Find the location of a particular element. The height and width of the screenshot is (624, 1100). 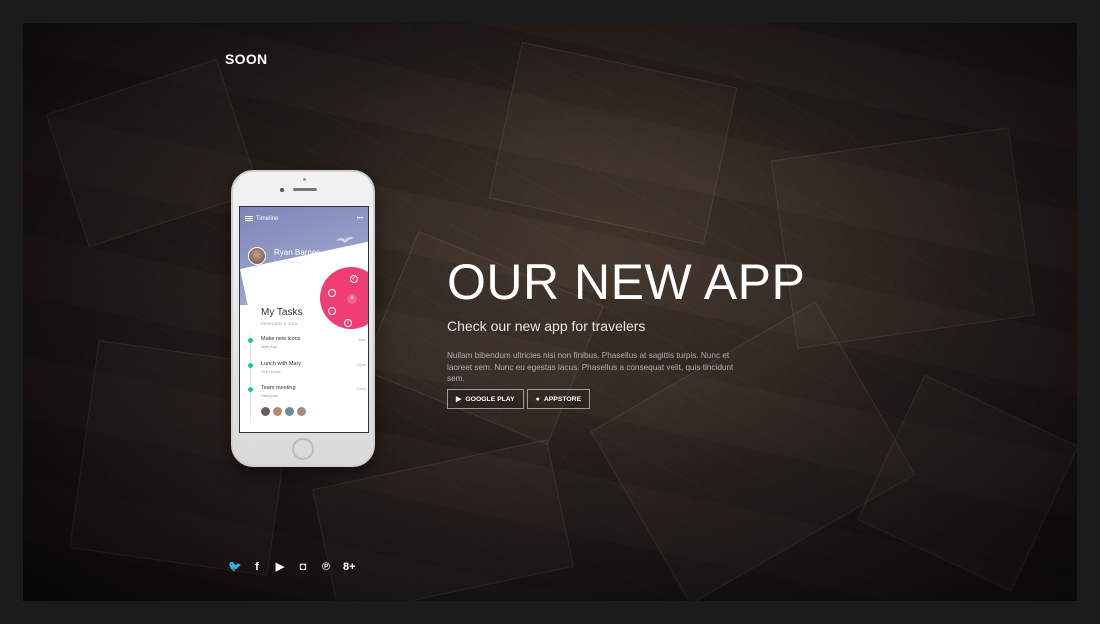

task-title: Make new icons is located at coordinates (281, 339).